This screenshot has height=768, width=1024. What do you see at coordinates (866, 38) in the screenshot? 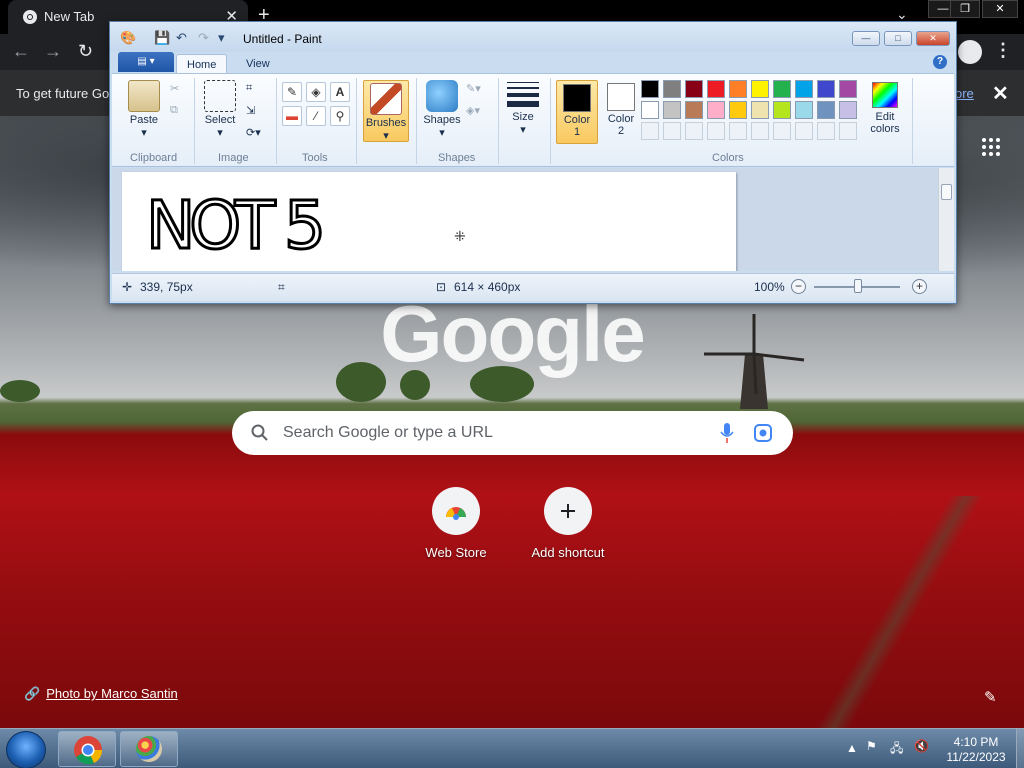
I see `paint-minimize-button: —` at bounding box center [866, 38].